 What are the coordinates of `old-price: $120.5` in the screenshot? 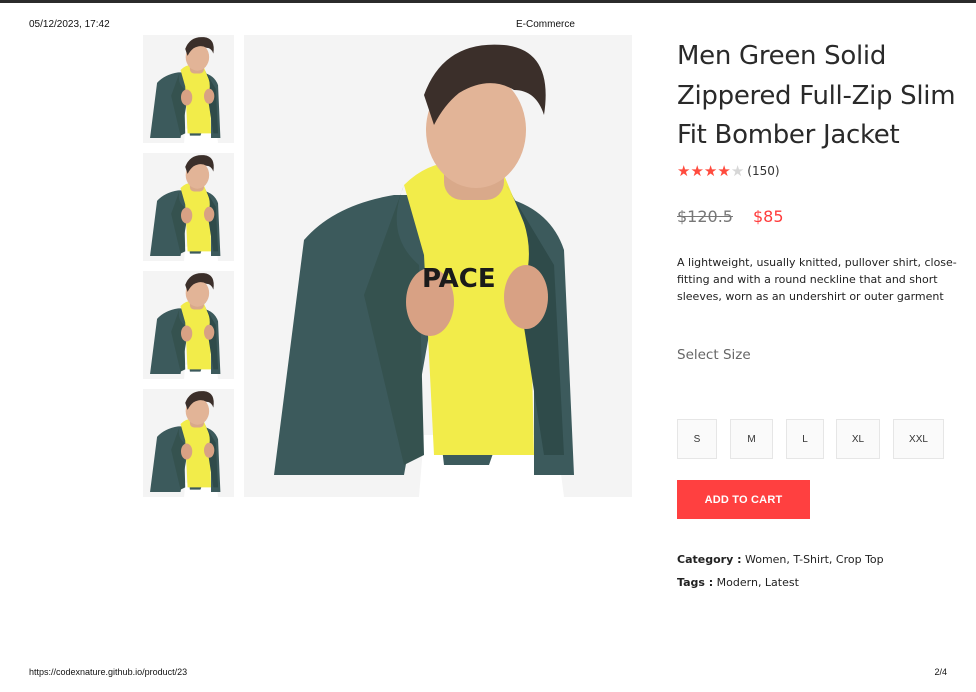 It's located at (705, 216).